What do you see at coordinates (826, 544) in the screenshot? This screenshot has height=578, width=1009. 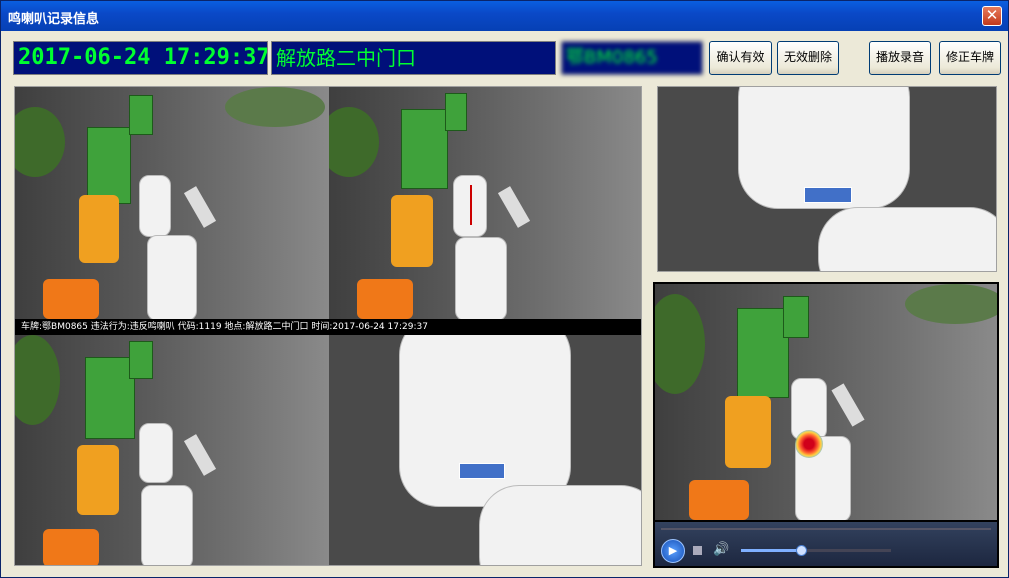 I see `player-controls: ▶ 🔊` at bounding box center [826, 544].